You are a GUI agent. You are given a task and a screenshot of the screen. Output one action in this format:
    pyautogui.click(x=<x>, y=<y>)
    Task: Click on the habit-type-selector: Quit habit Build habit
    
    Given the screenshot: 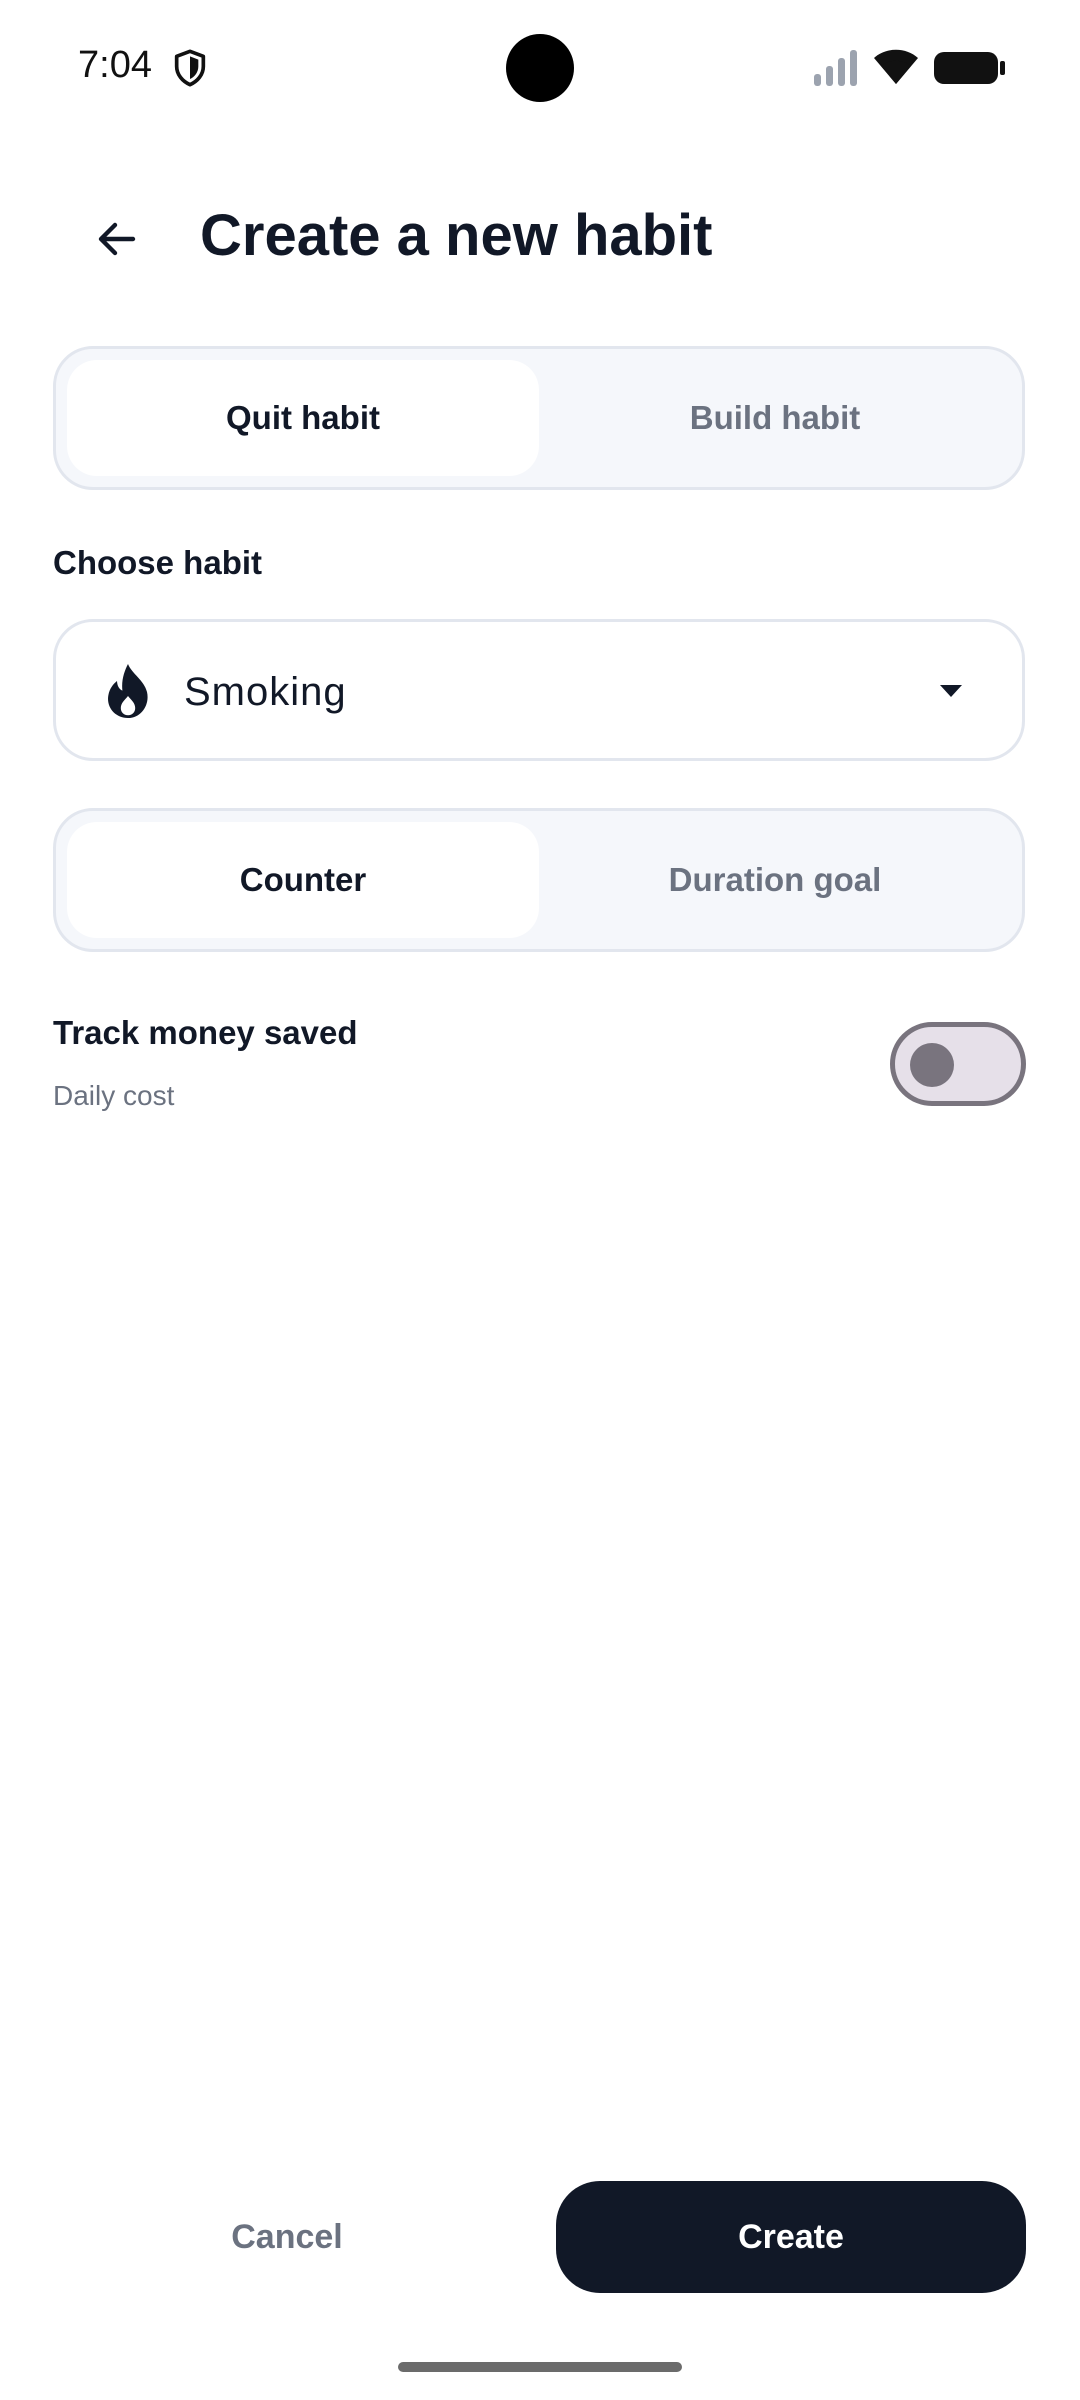 What is the action you would take?
    pyautogui.click(x=539, y=418)
    